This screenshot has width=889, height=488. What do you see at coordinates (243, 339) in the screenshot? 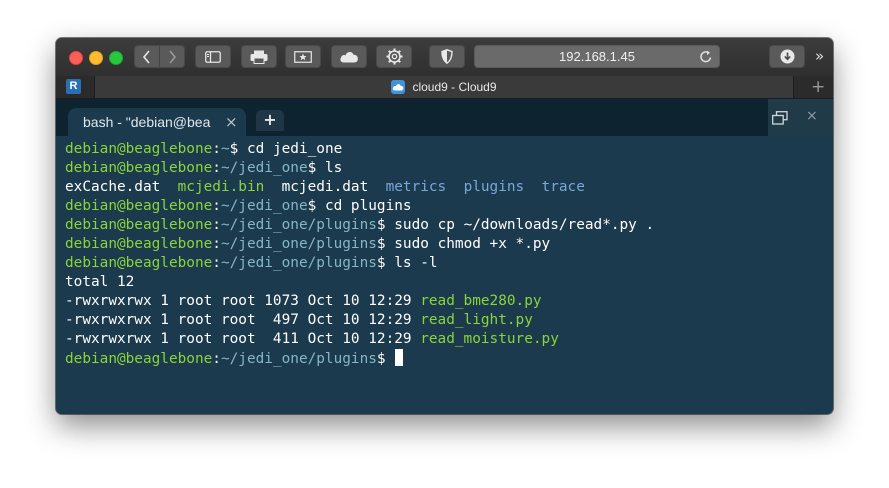
I see `file-meta: -rwxrwxrwx 1 root root 411 Oct 10 12:29` at bounding box center [243, 339].